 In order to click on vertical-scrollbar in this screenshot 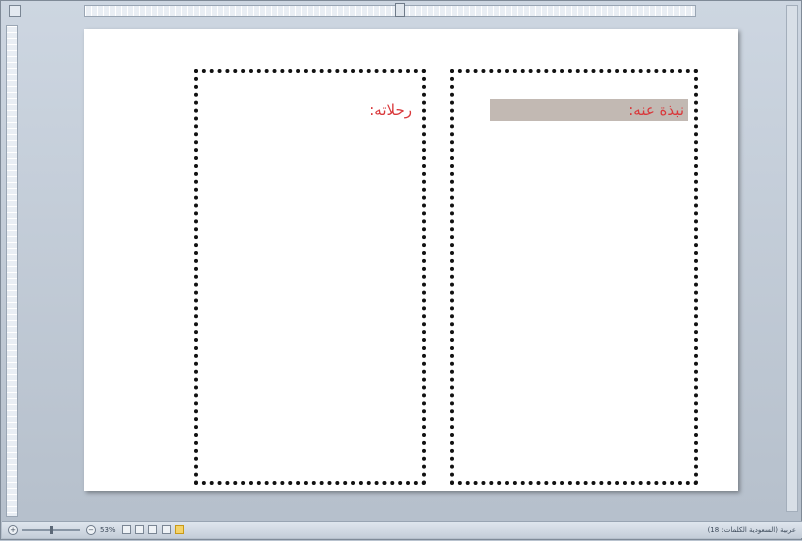, I will do `click(792, 258)`.